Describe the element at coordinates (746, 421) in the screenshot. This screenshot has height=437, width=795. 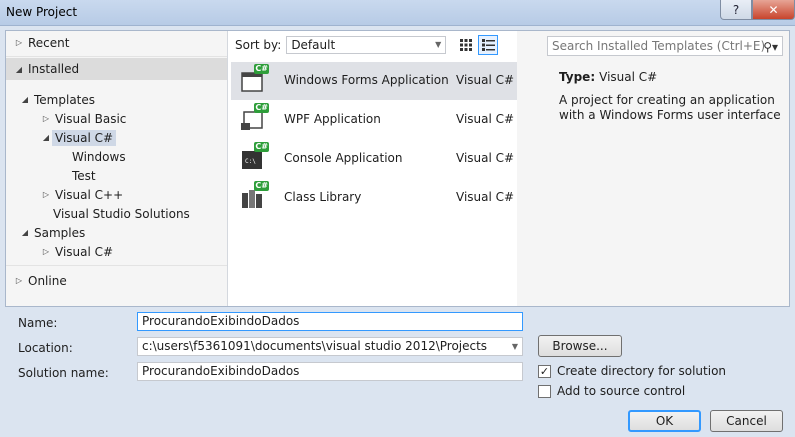
I see `cancel-button: Cancel` at that location.